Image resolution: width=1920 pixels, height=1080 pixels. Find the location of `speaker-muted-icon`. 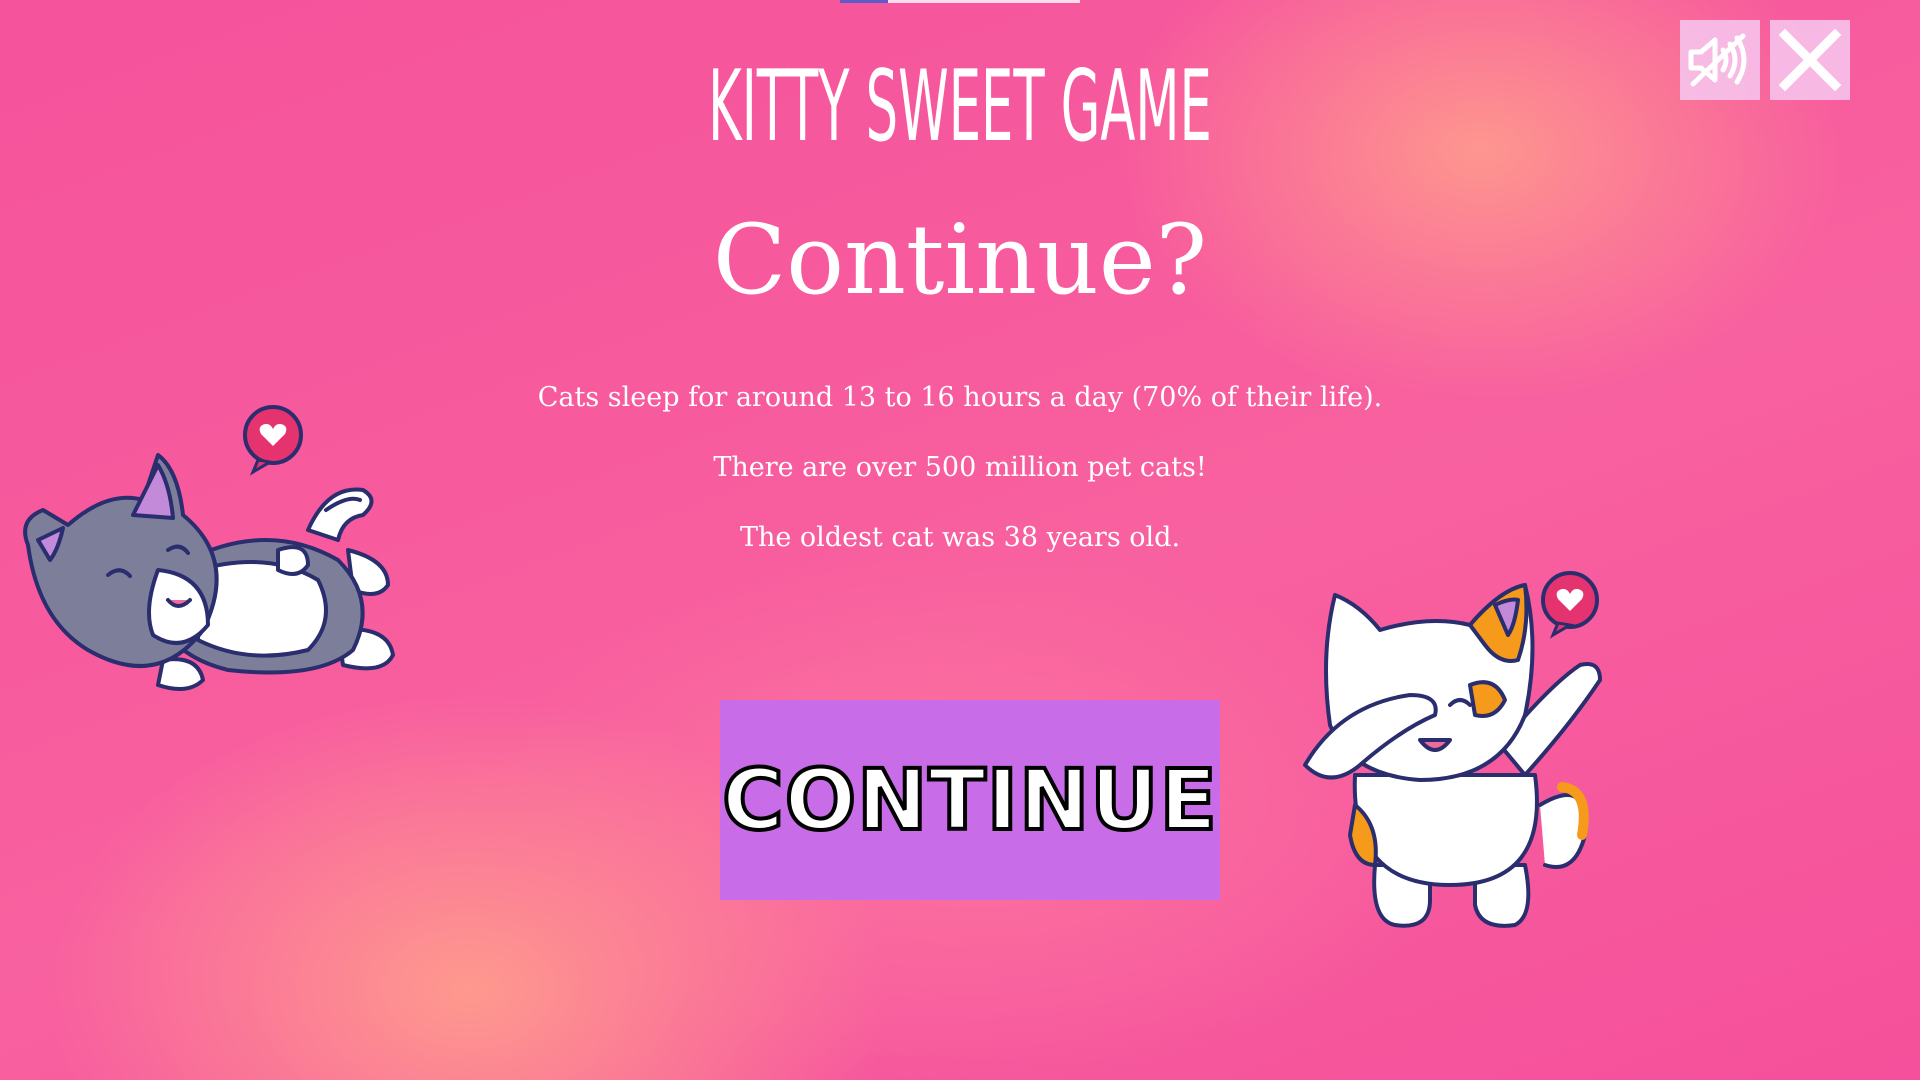

speaker-muted-icon is located at coordinates (1717, 60).